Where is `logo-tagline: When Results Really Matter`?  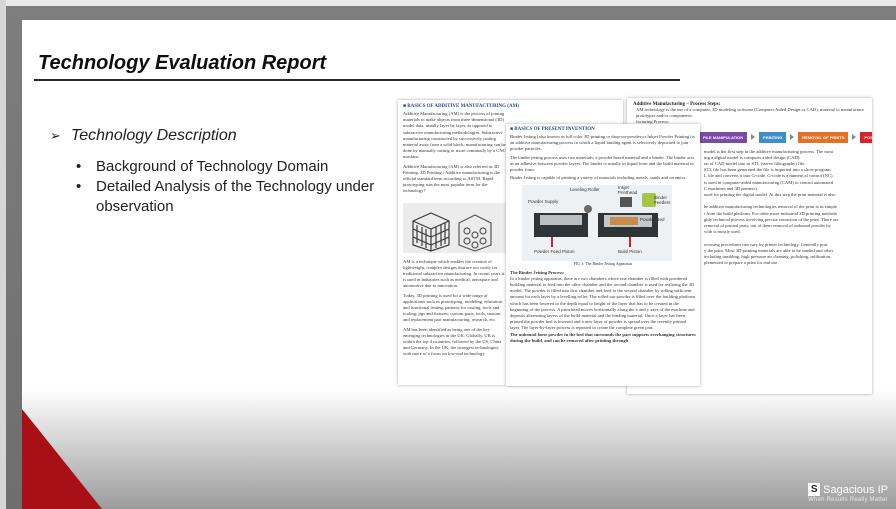 logo-tagline: When Results Really Matter is located at coordinates (848, 500).